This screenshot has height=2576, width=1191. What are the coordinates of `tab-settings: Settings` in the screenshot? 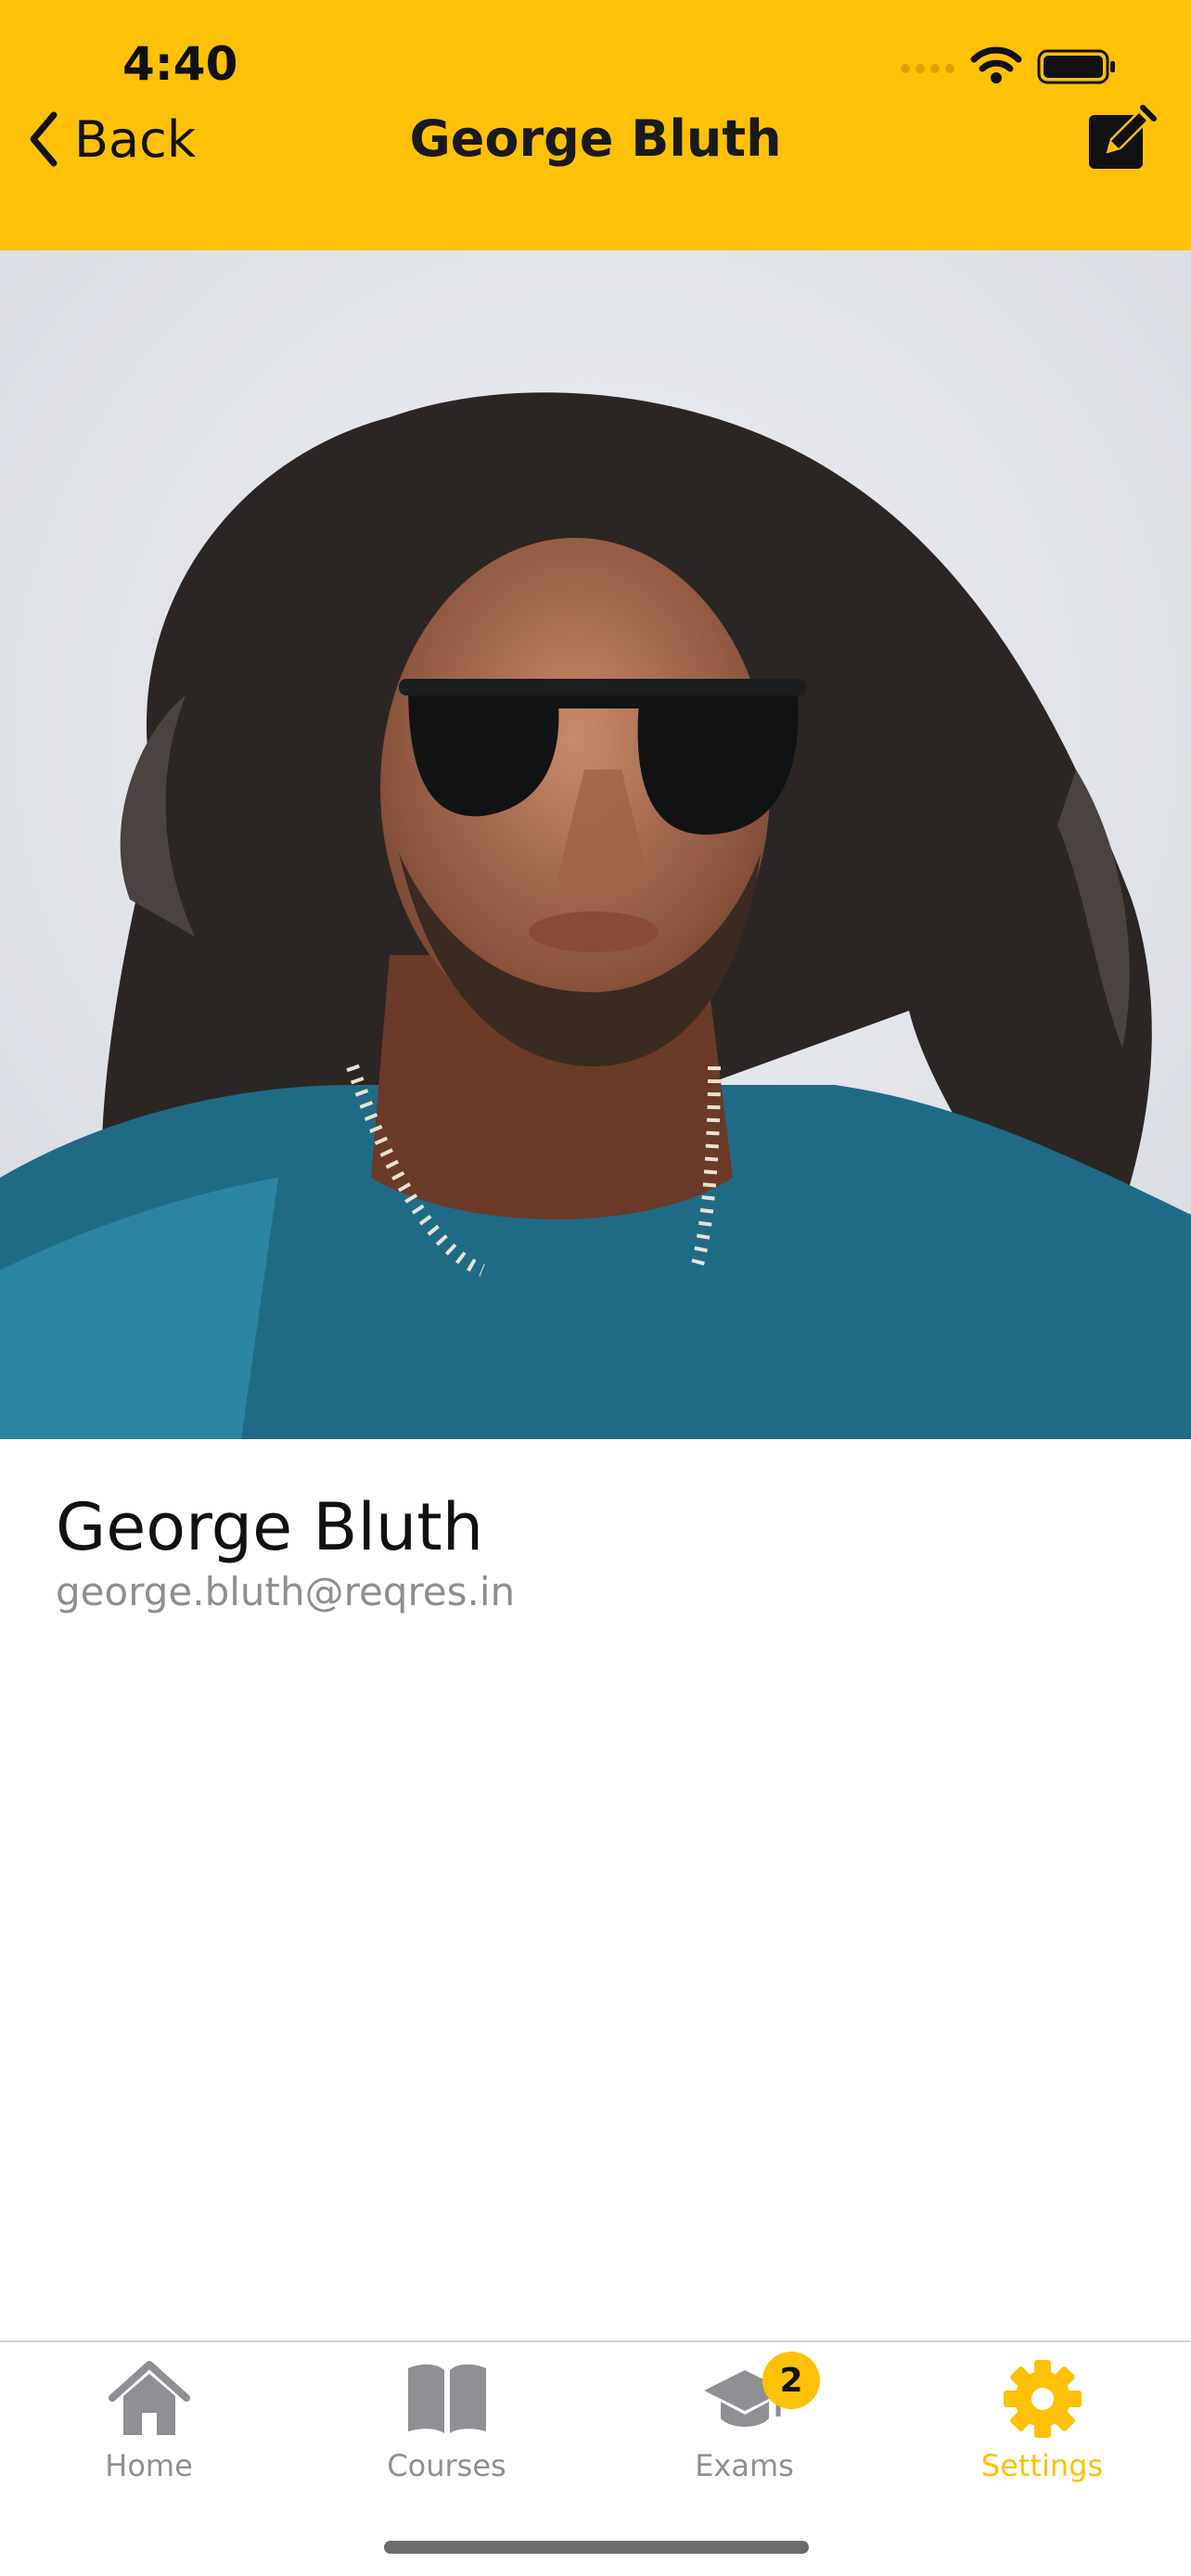 It's located at (1042, 2425).